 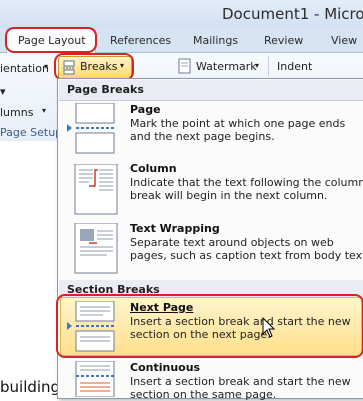 What do you see at coordinates (283, 40) in the screenshot?
I see `tab-review: Review` at bounding box center [283, 40].